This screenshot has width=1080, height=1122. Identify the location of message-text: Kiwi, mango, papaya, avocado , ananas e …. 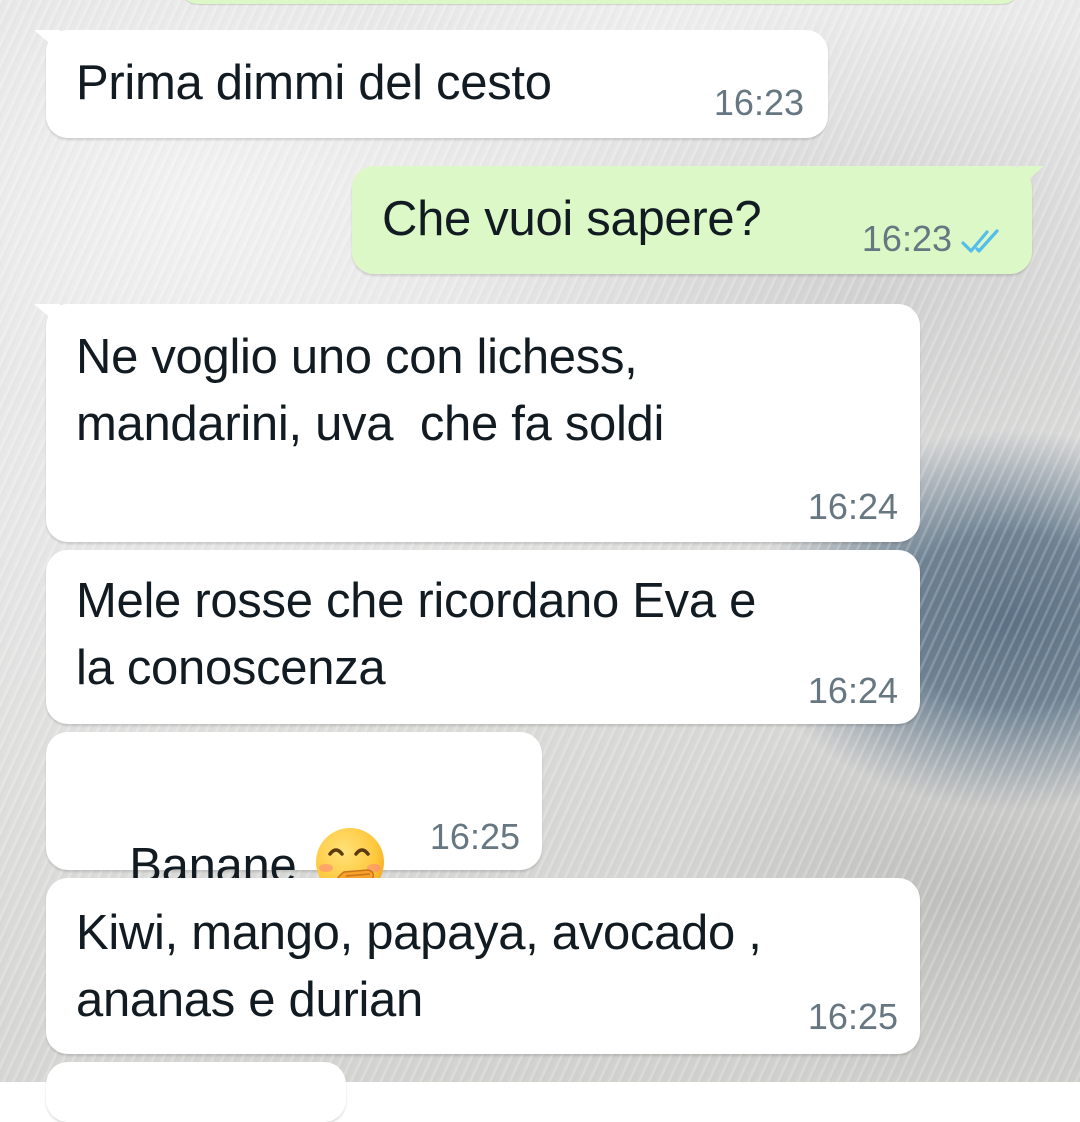
(419, 966).